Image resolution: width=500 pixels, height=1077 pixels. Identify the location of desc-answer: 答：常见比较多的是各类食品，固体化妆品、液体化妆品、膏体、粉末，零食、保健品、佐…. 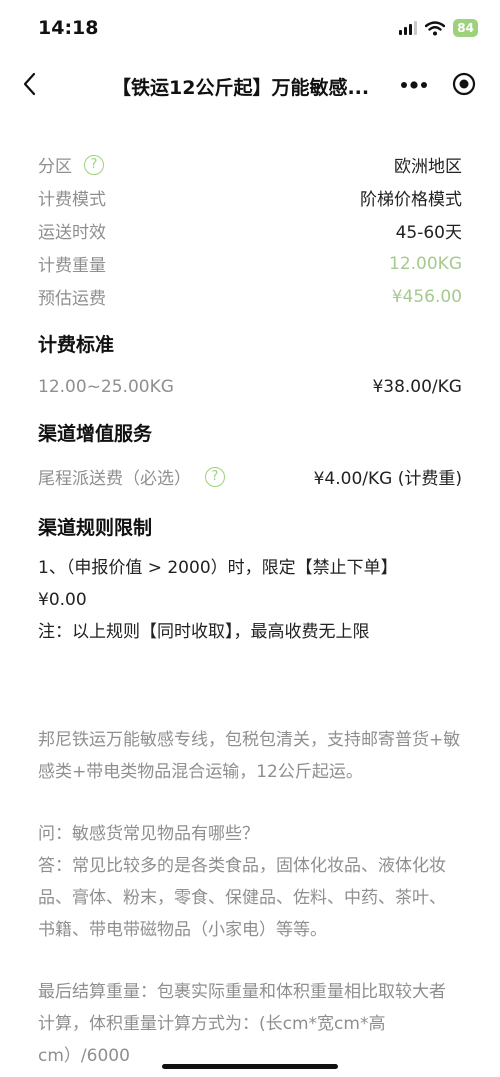
(242, 898).